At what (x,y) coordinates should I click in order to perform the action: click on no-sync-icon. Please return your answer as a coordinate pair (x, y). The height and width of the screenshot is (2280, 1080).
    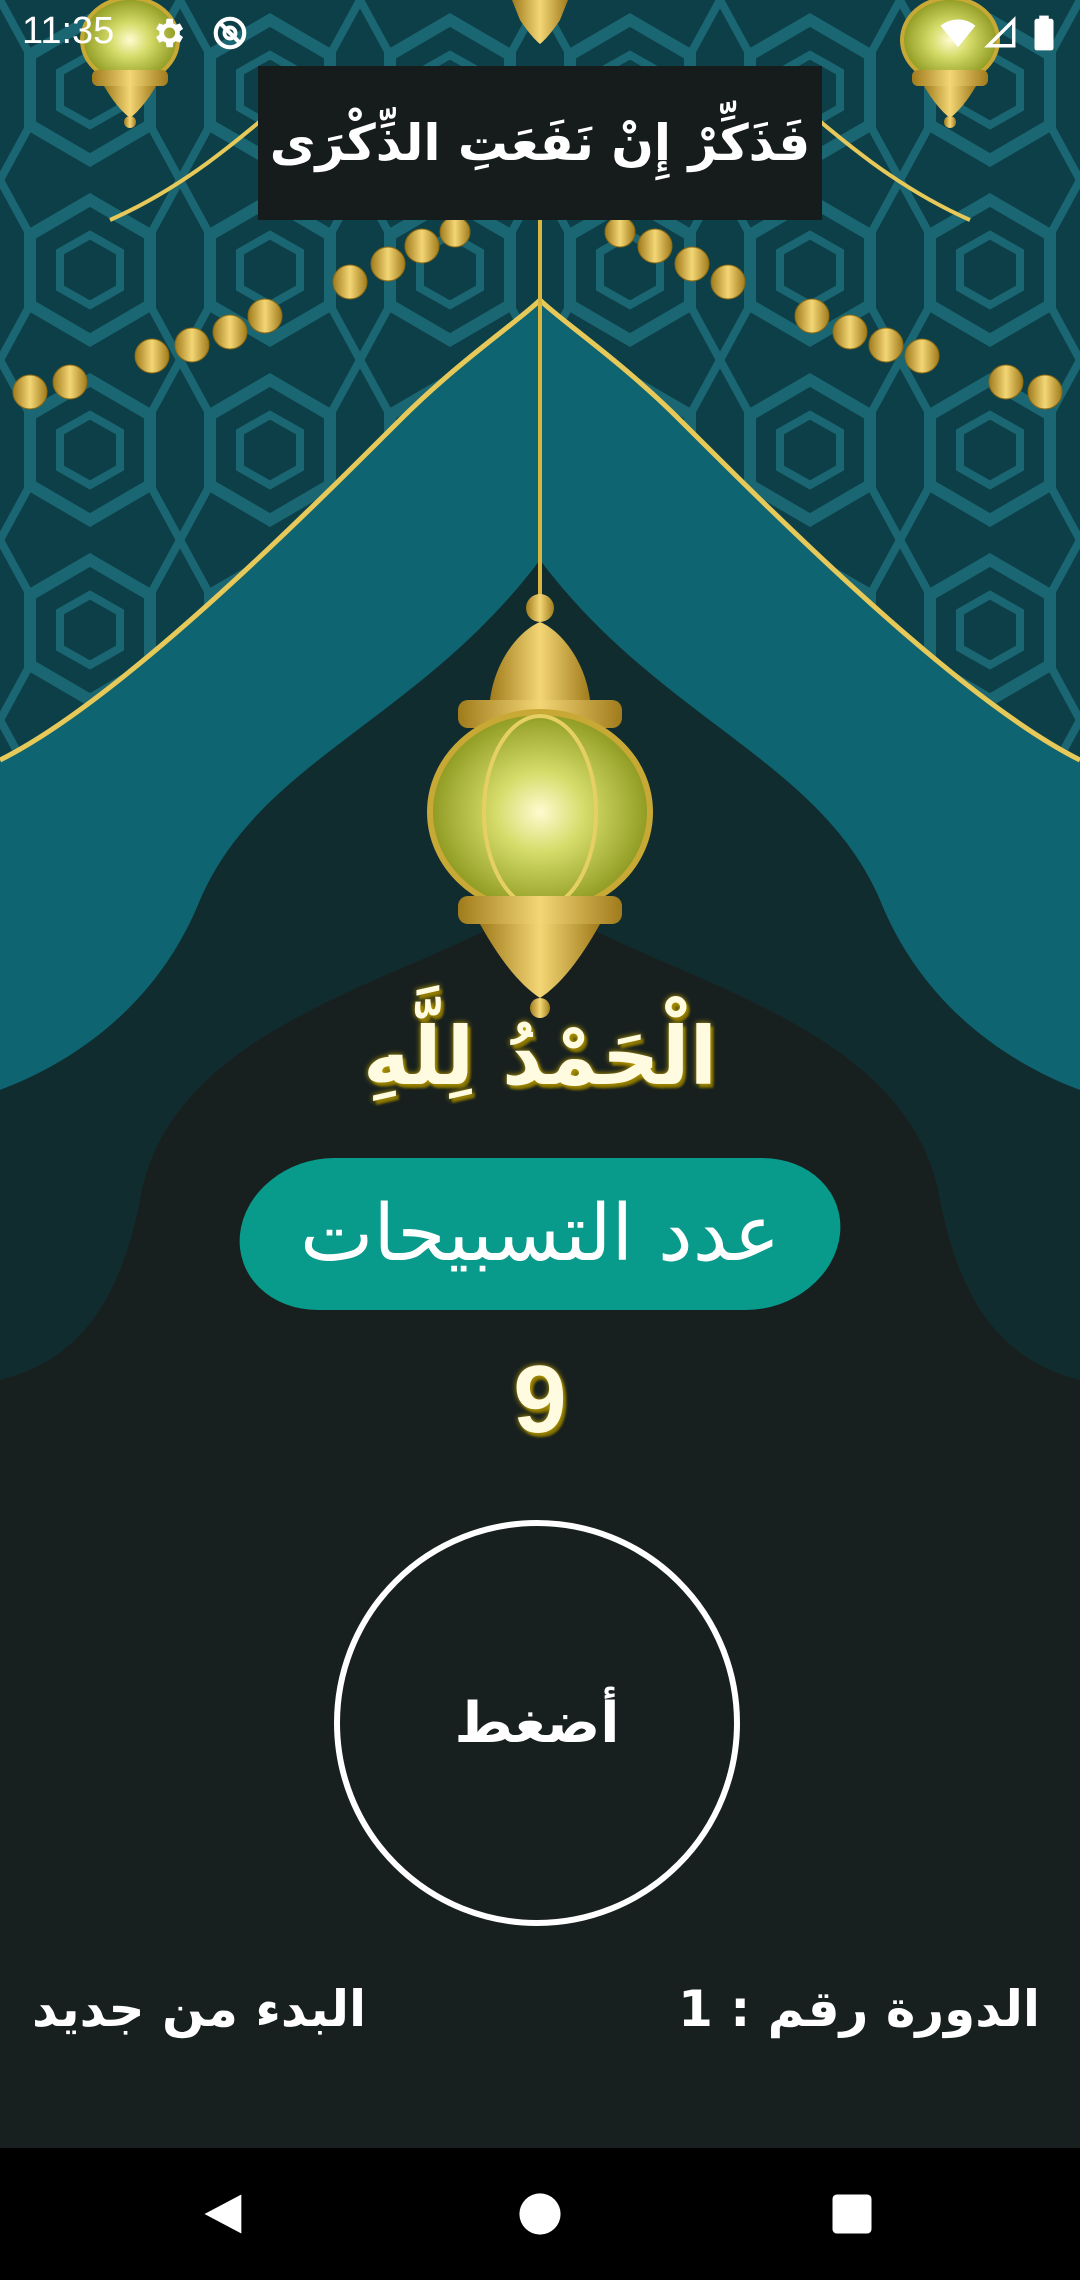
    Looking at the image, I should click on (230, 33).